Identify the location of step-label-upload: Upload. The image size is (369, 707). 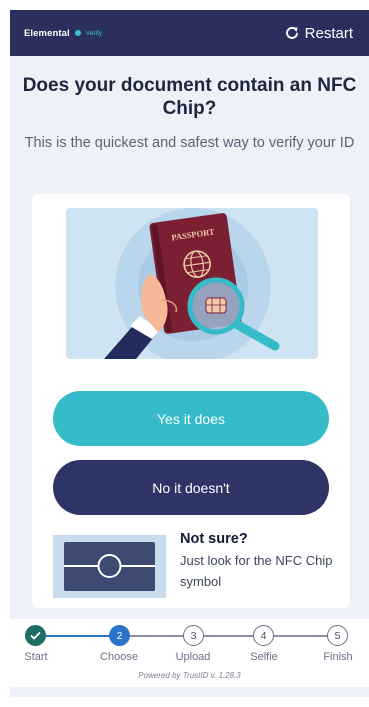
(193, 657).